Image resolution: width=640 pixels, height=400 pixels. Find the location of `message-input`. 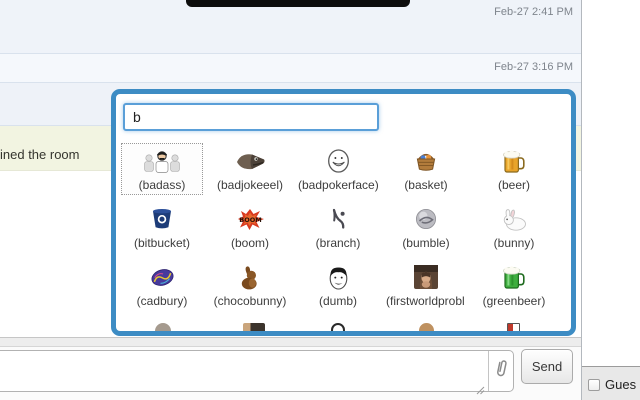

message-input is located at coordinates (243, 371).